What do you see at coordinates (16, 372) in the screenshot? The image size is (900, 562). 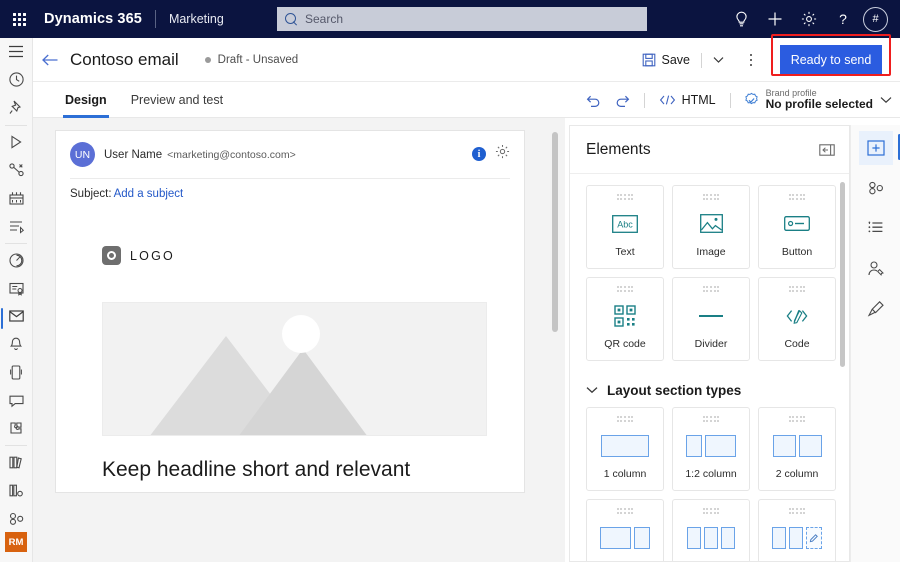 I see `sidebar-item-mobile` at bounding box center [16, 372].